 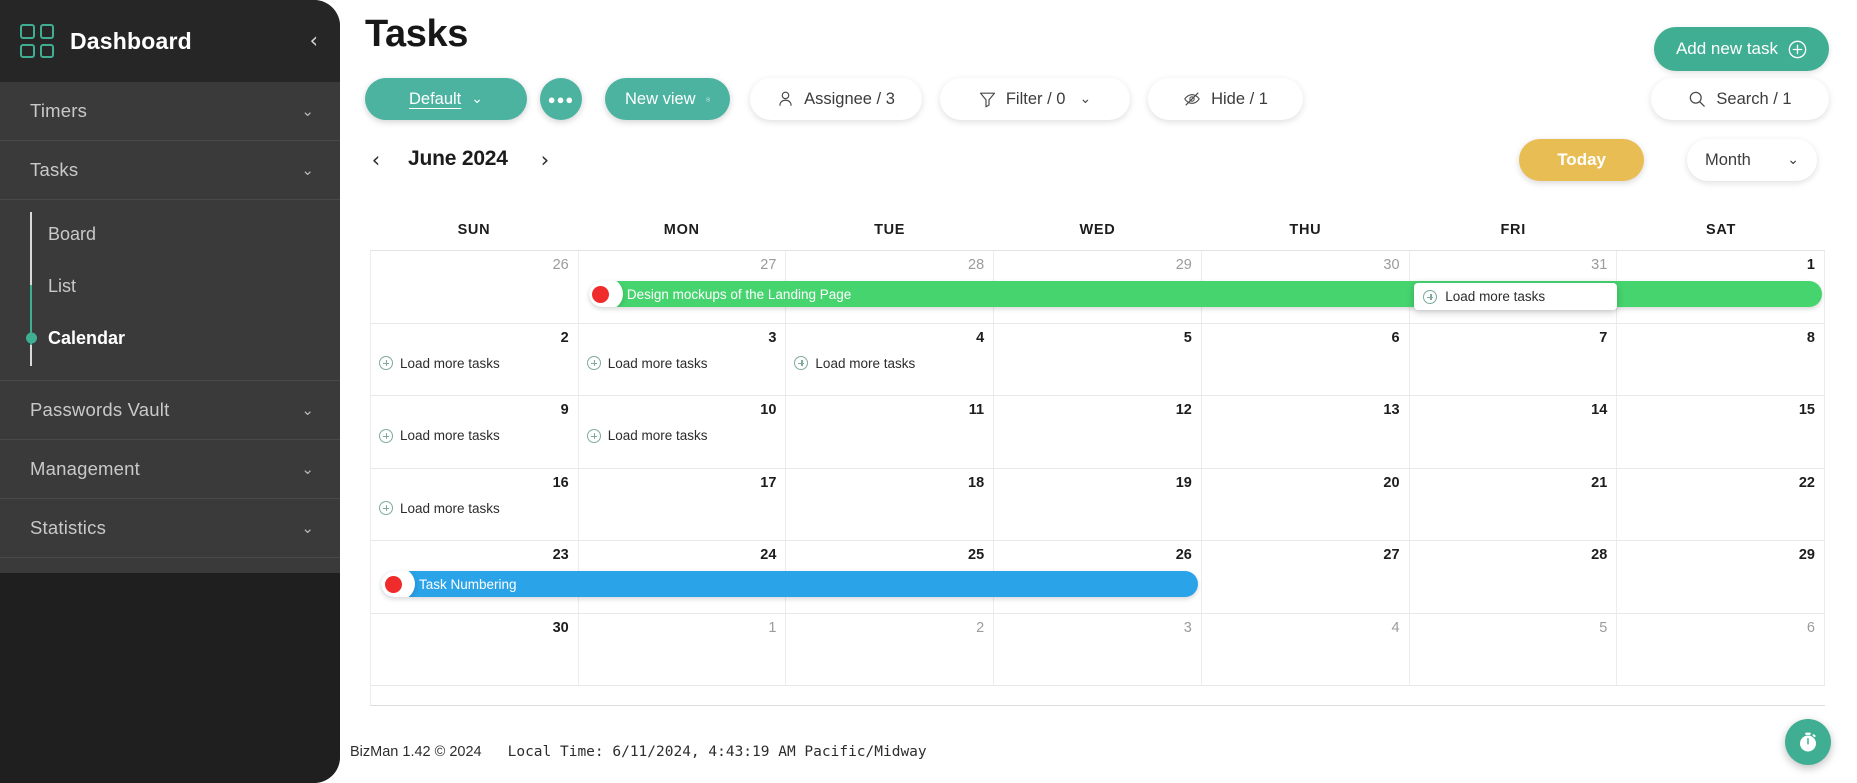 I want to click on sidebar-item-tasks: Tasks ⌄, so click(x=170, y=170).